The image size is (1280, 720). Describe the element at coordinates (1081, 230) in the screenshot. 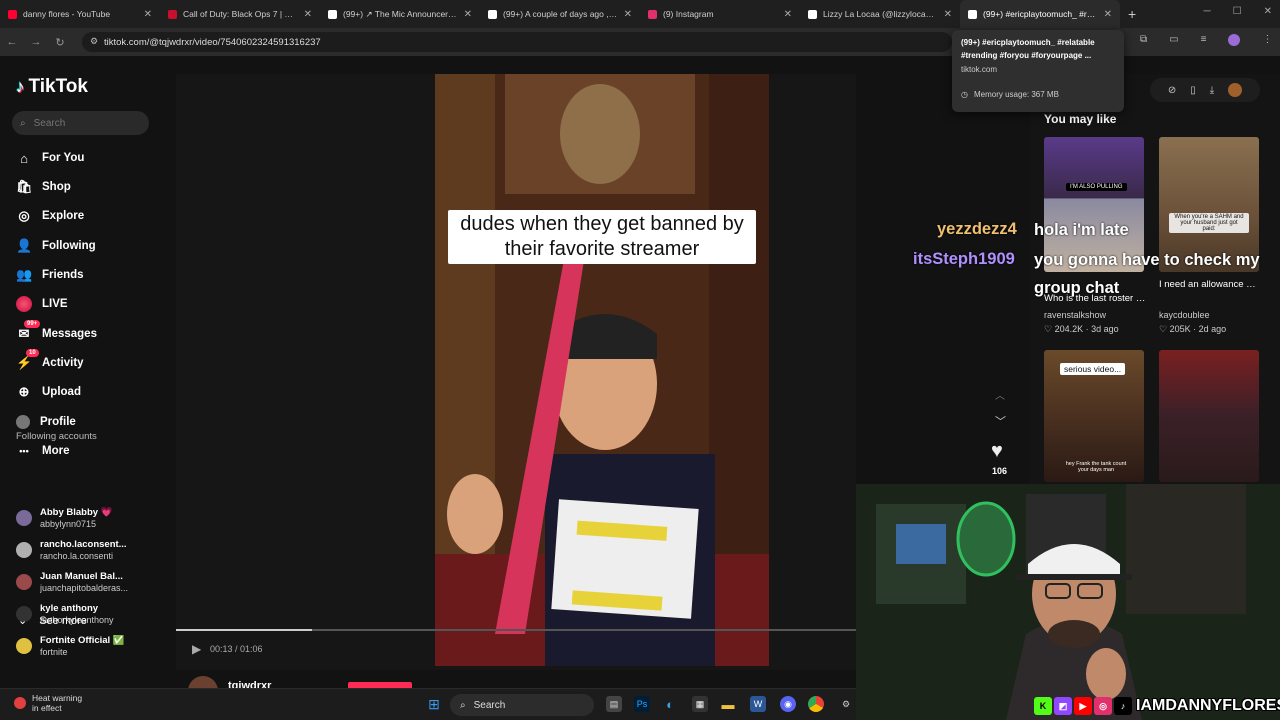

I see `chat-message: hola i'm late` at that location.